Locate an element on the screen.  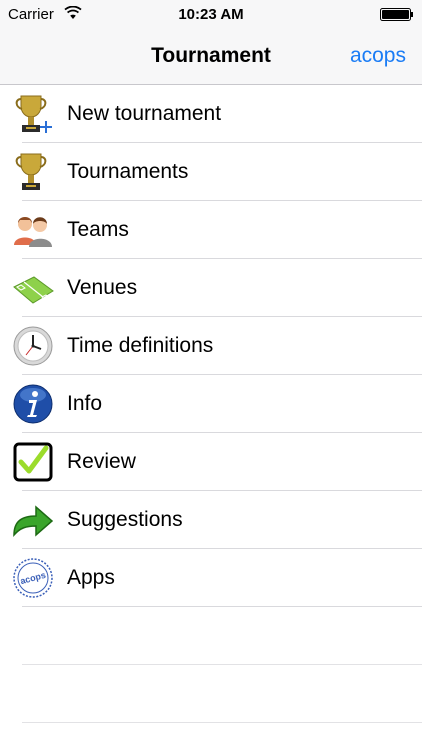
menu-item-teams: Teams is located at coordinates (211, 230).